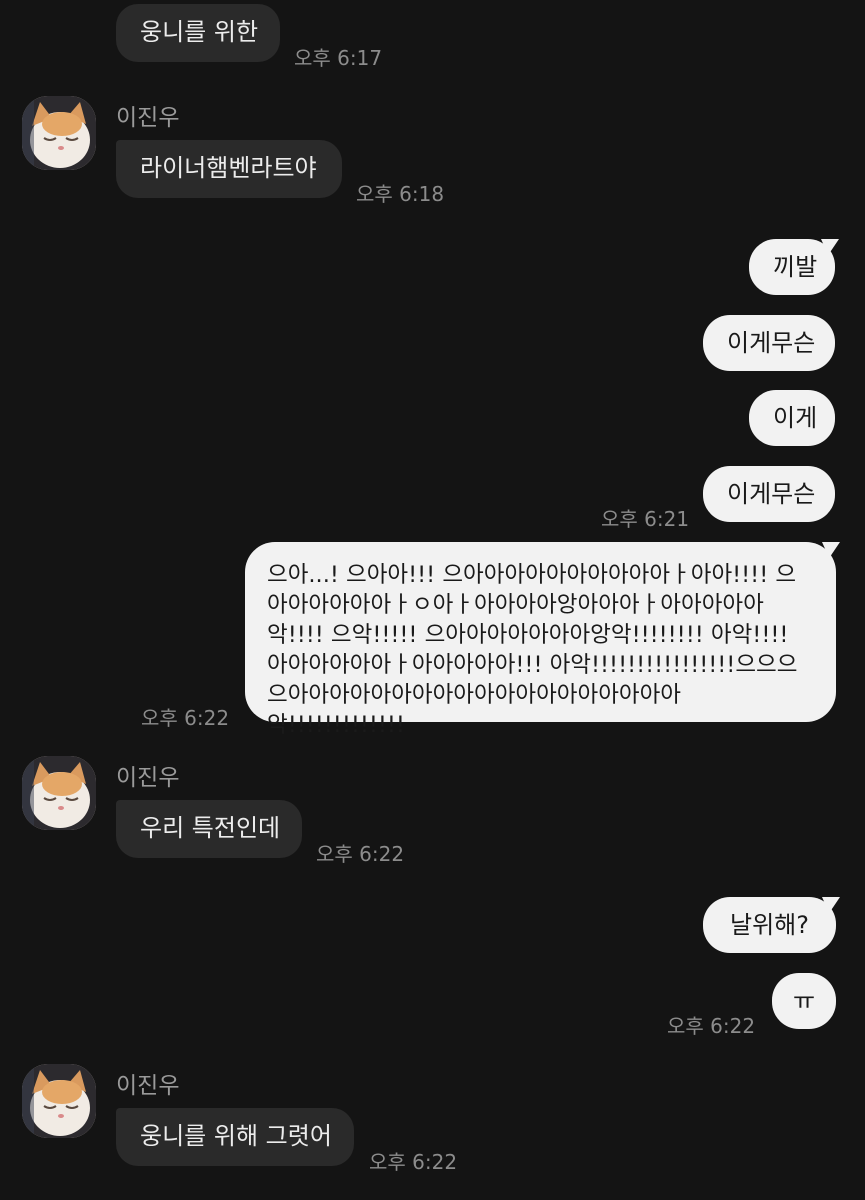  I want to click on message-timestamp: 오후 6:21, so click(645, 519).